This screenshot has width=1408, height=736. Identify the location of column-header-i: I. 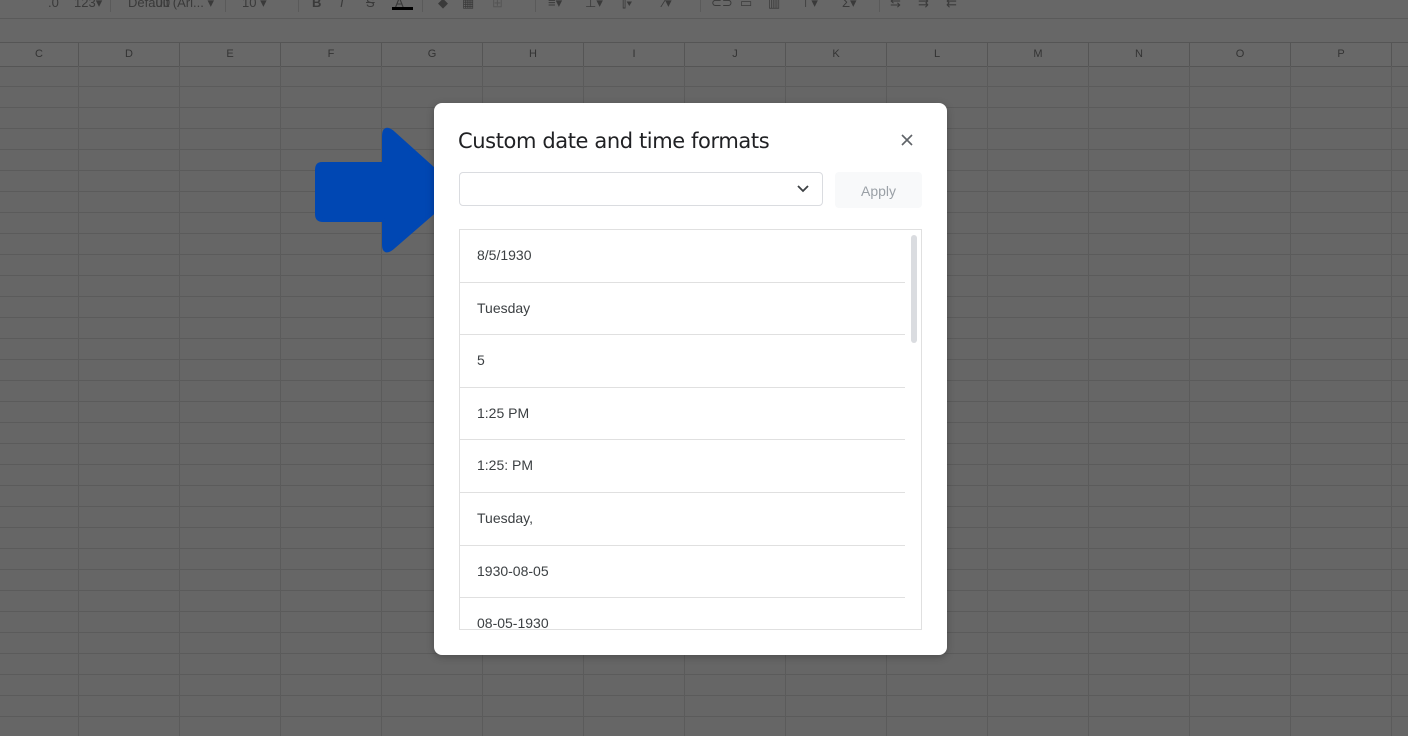
(634, 54).